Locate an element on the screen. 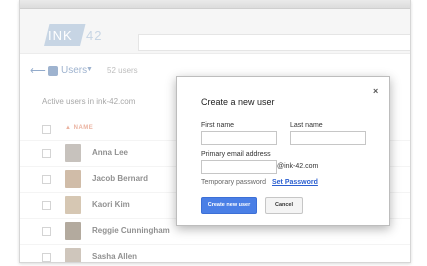 Image resolution: width=427 pixels, height=266 pixels. set-password-link: Set Password is located at coordinates (295, 182).